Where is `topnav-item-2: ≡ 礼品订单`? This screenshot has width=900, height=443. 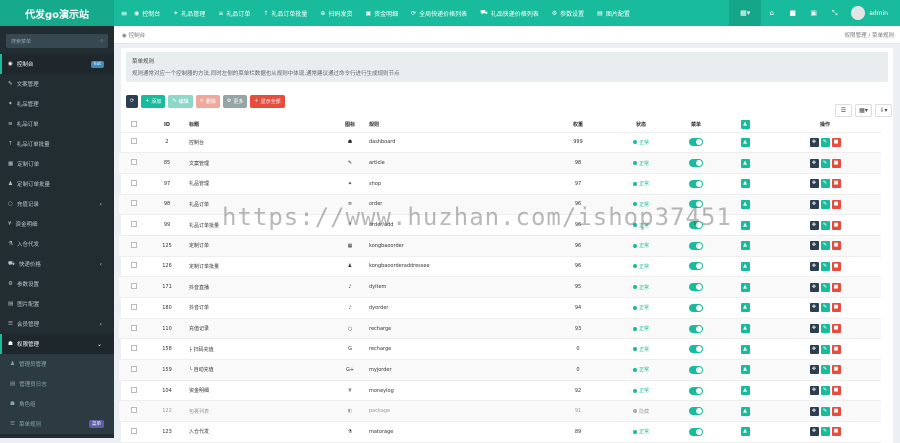 topnav-item-2: ≡ 礼品订单 is located at coordinates (234, 13).